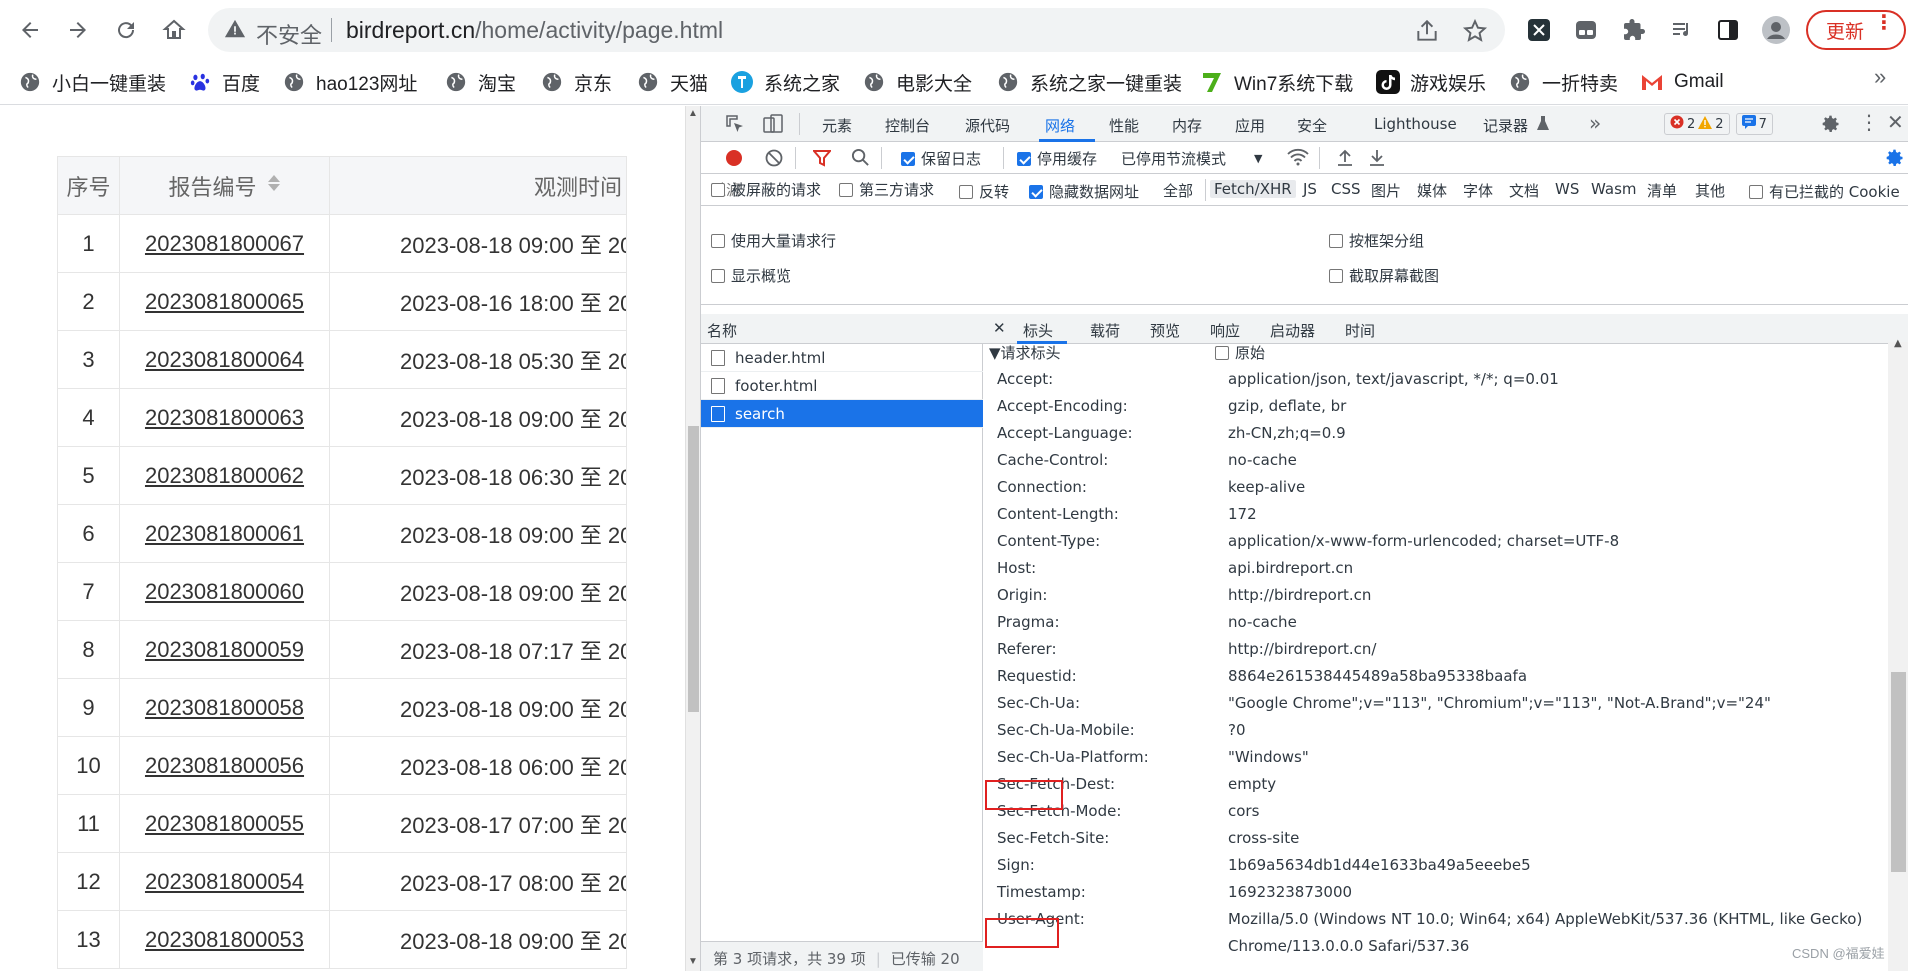 This screenshot has height=971, width=1908. What do you see at coordinates (1242, 514) in the screenshot?
I see `header-value: 172` at bounding box center [1242, 514].